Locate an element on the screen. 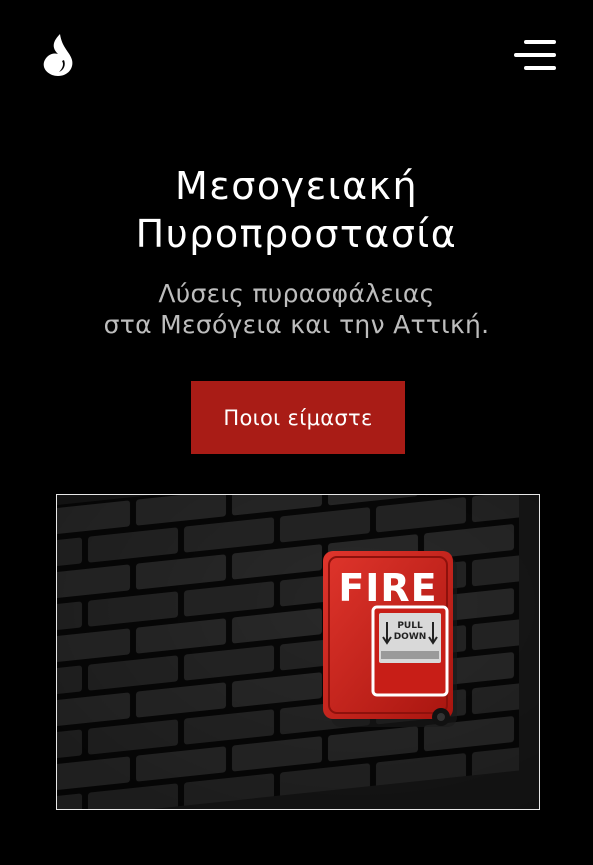 This screenshot has height=865, width=593. hero-title-line1: Μεσογειακή is located at coordinates (296, 186).